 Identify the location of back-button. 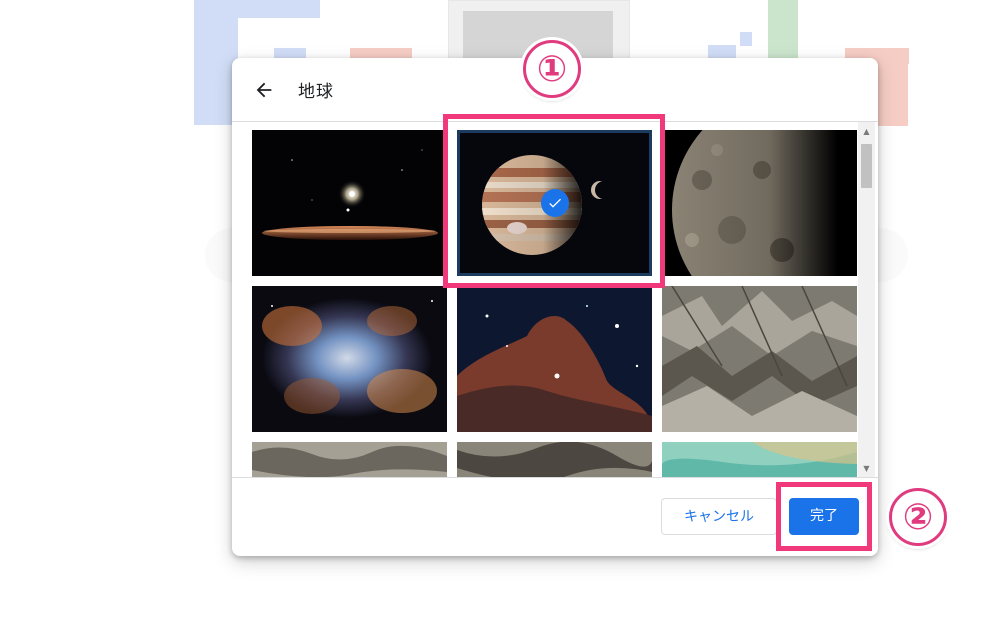
(264, 90).